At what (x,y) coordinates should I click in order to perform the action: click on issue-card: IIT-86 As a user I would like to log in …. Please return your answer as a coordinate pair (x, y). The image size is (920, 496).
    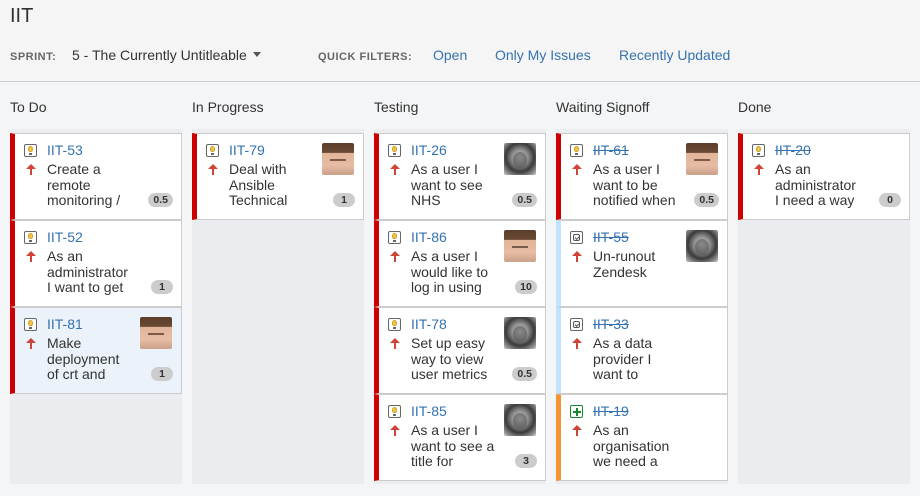
    Looking at the image, I should click on (460, 263).